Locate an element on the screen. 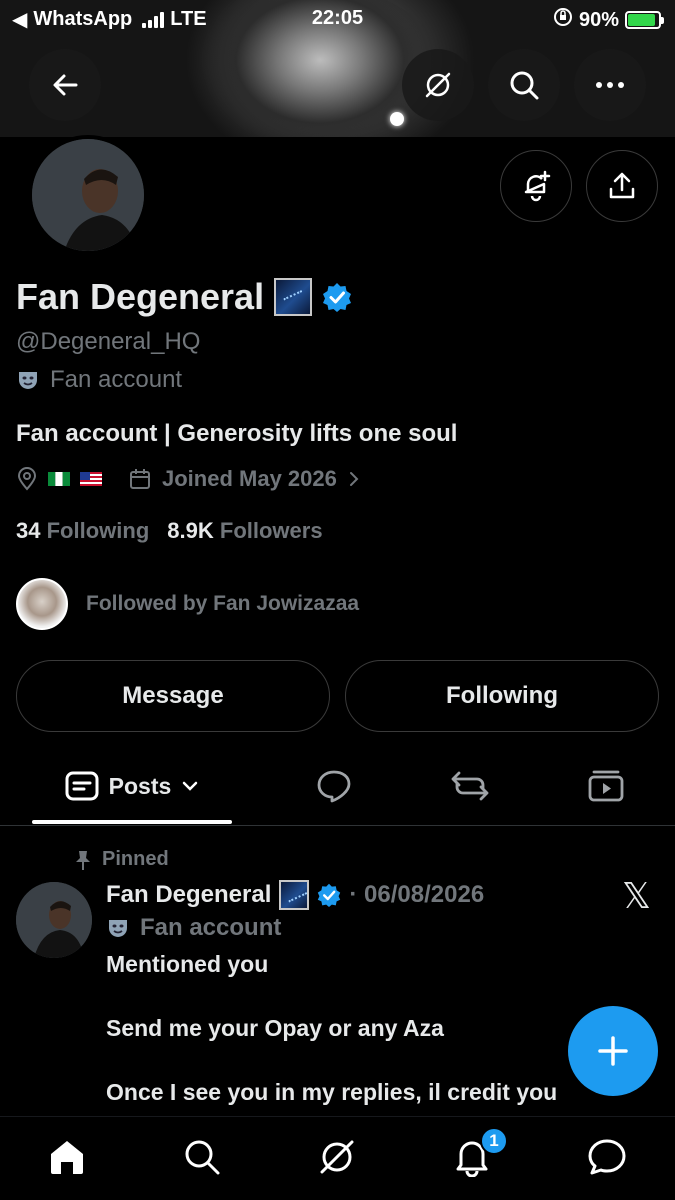 The image size is (675, 1200). tab-posts: Posts is located at coordinates (132, 786).